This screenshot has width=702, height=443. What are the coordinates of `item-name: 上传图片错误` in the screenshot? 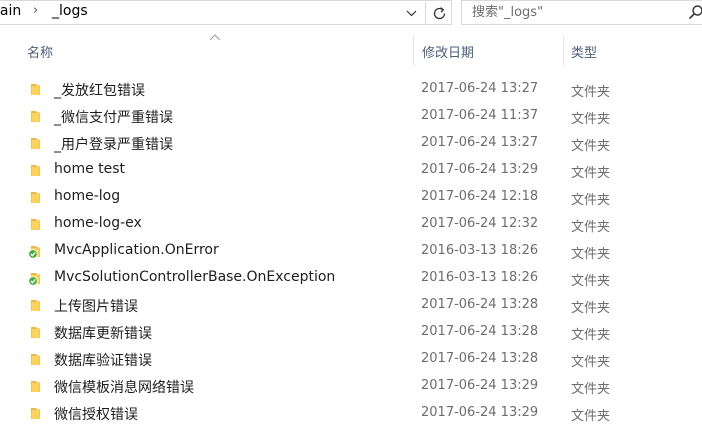 It's located at (96, 307).